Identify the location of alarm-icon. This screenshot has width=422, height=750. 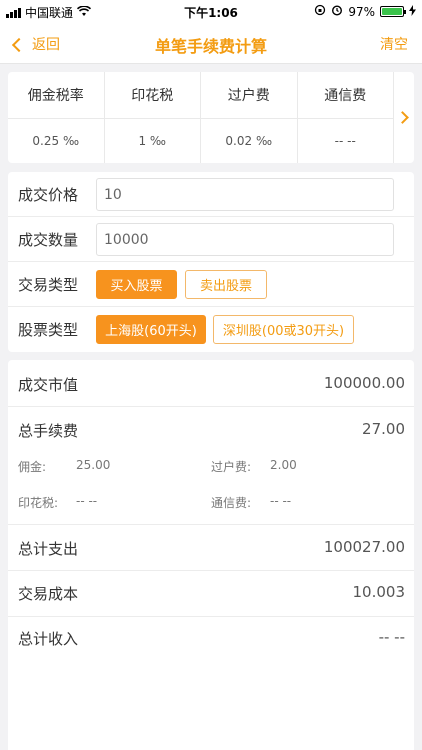
(337, 11).